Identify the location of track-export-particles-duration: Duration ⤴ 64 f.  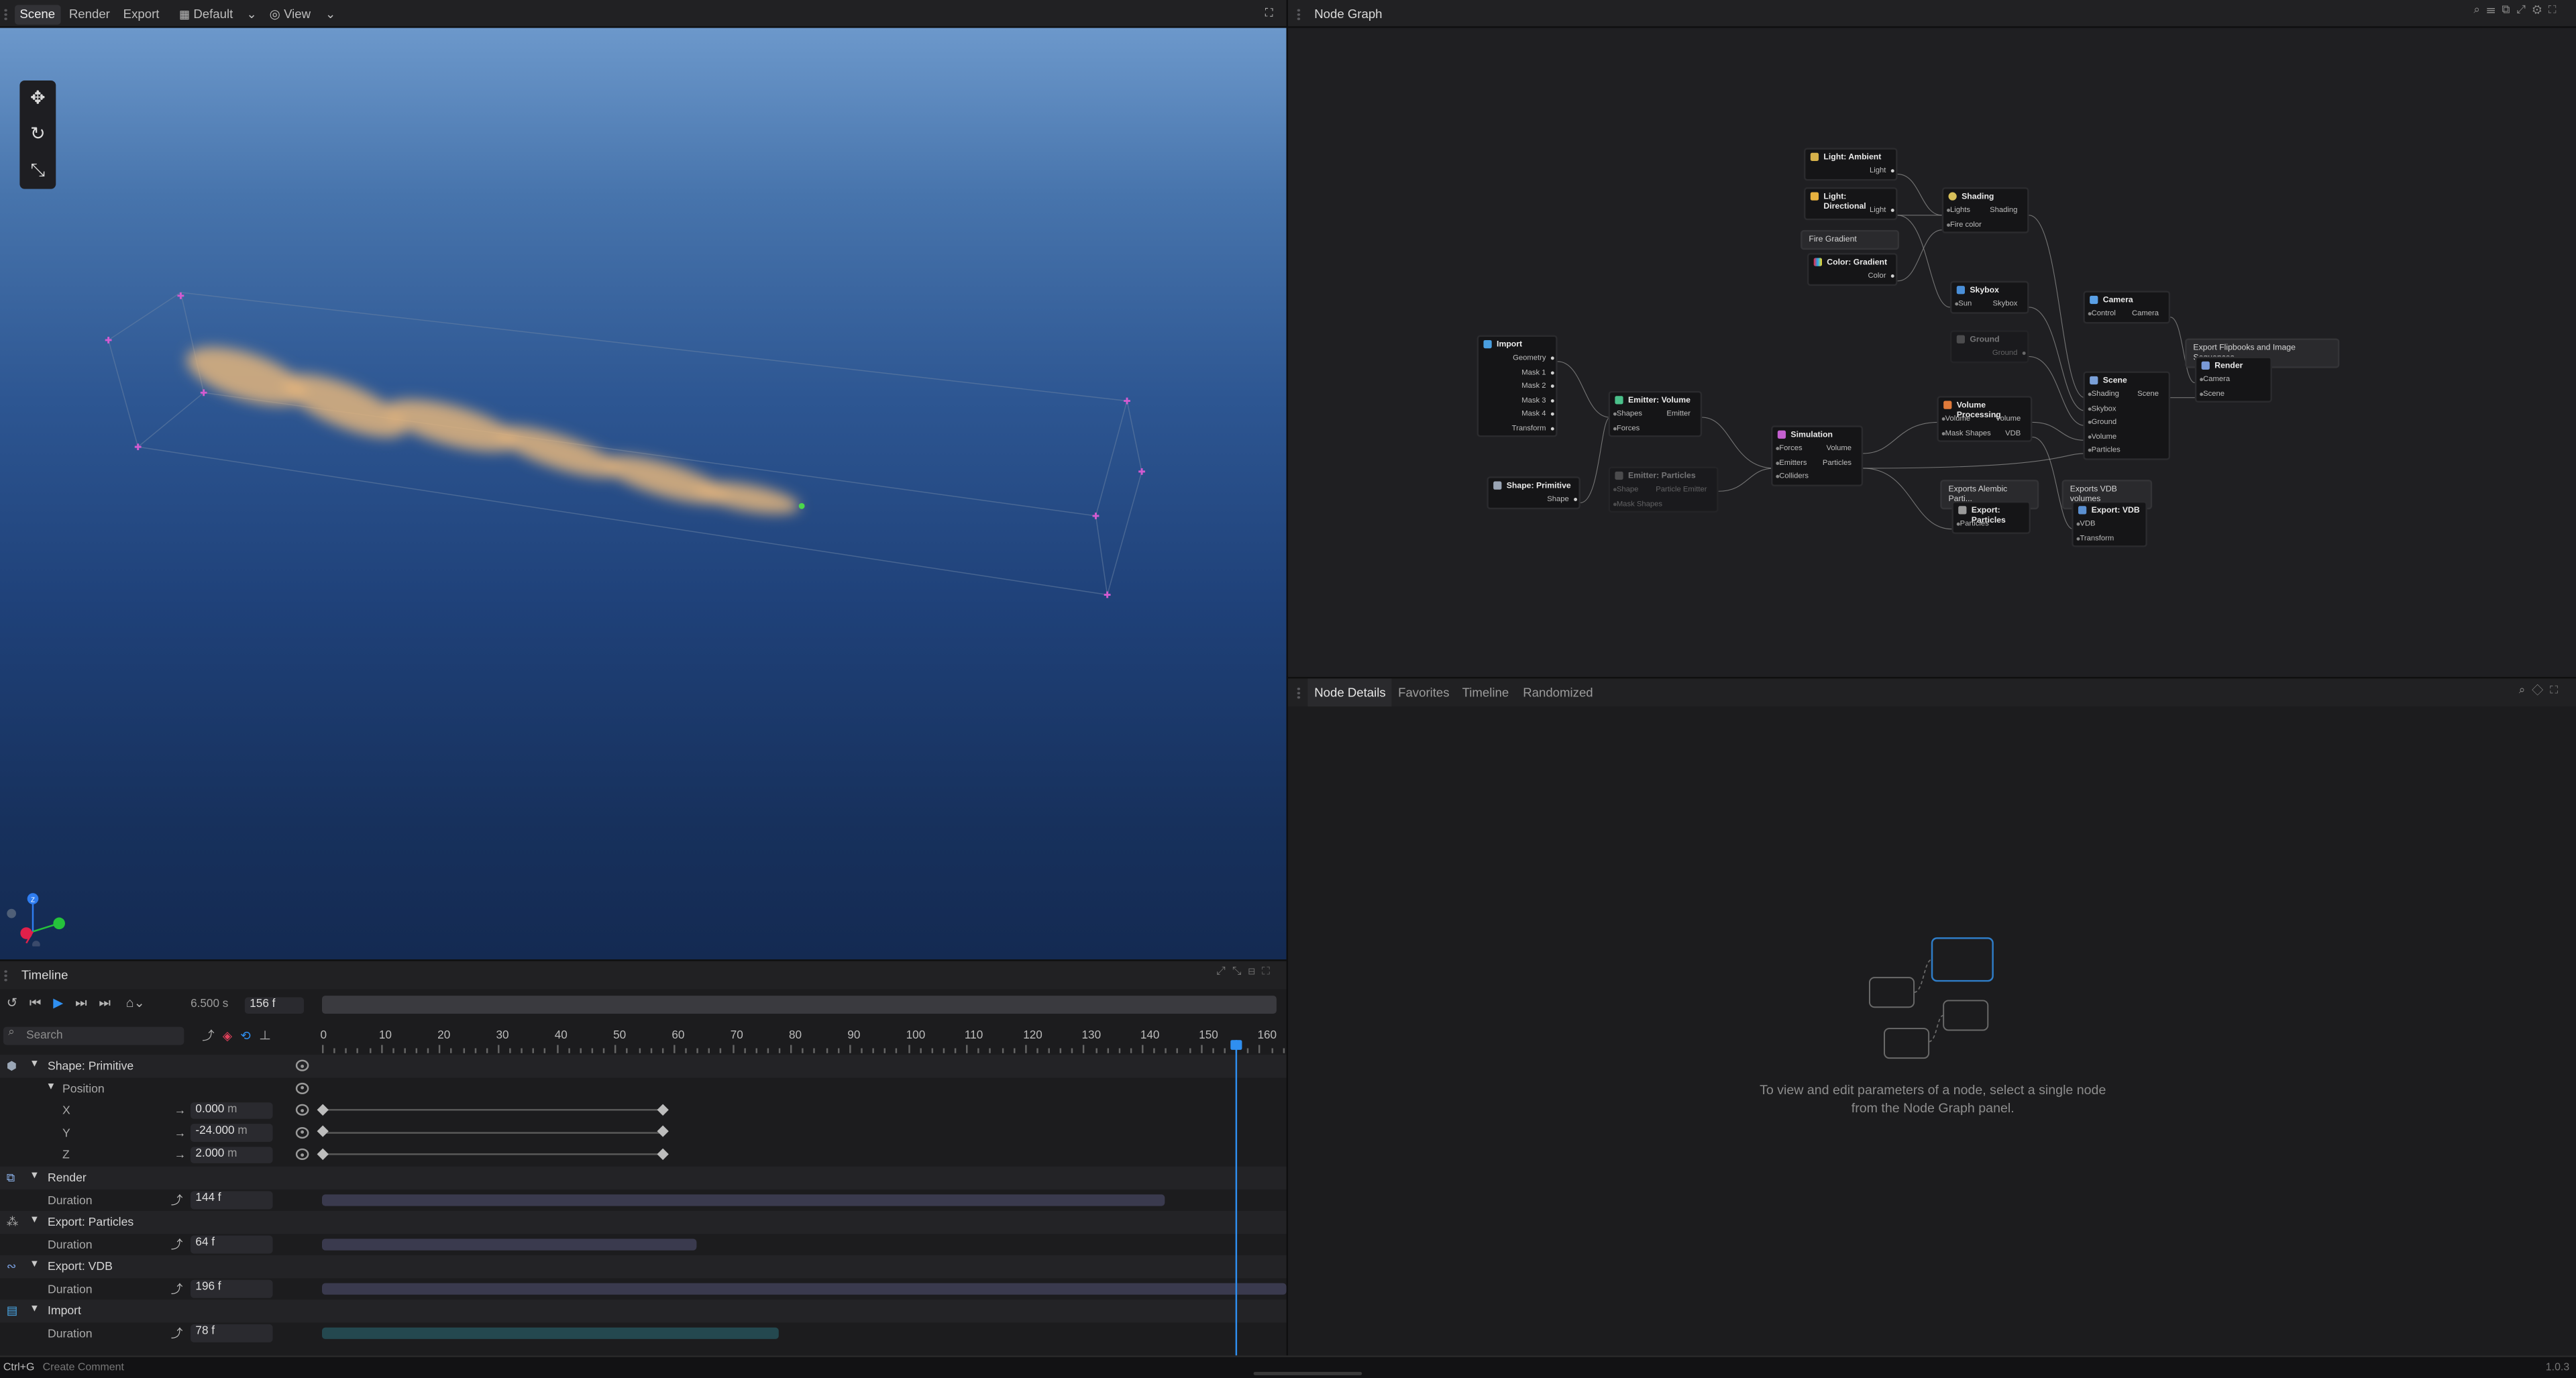
(643, 1244).